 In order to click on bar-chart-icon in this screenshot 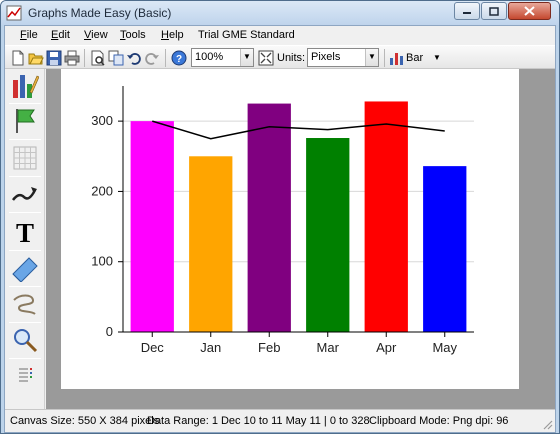, I will do `click(397, 58)`.